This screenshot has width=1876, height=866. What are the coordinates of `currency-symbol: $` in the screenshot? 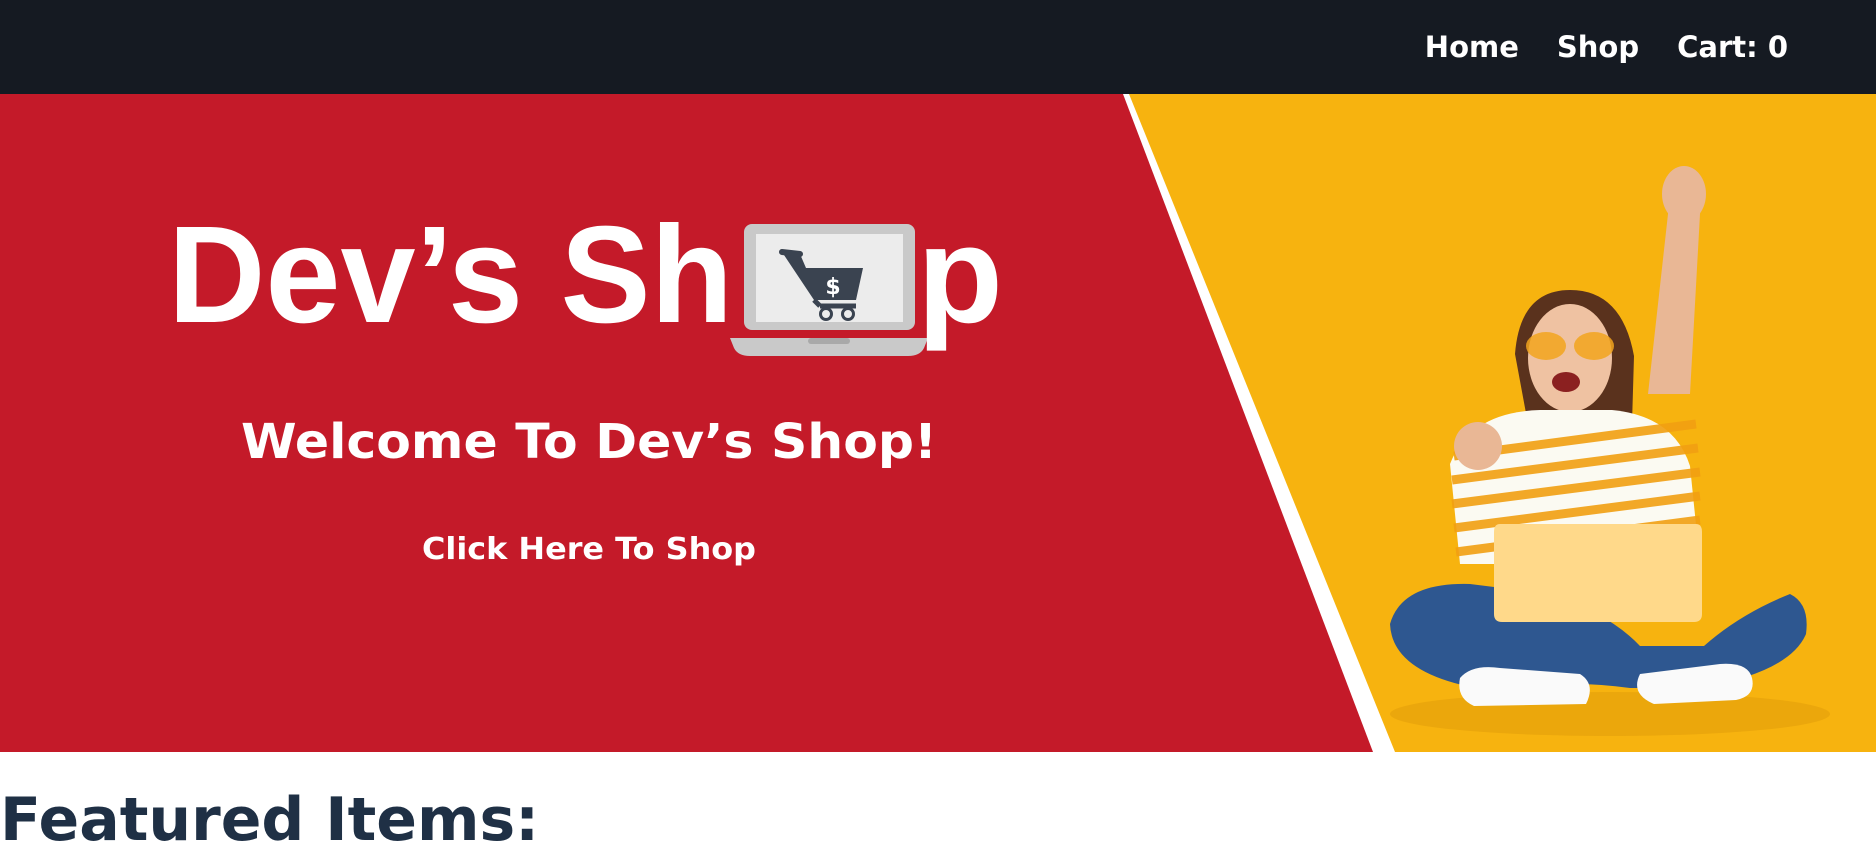 It's located at (832, 287).